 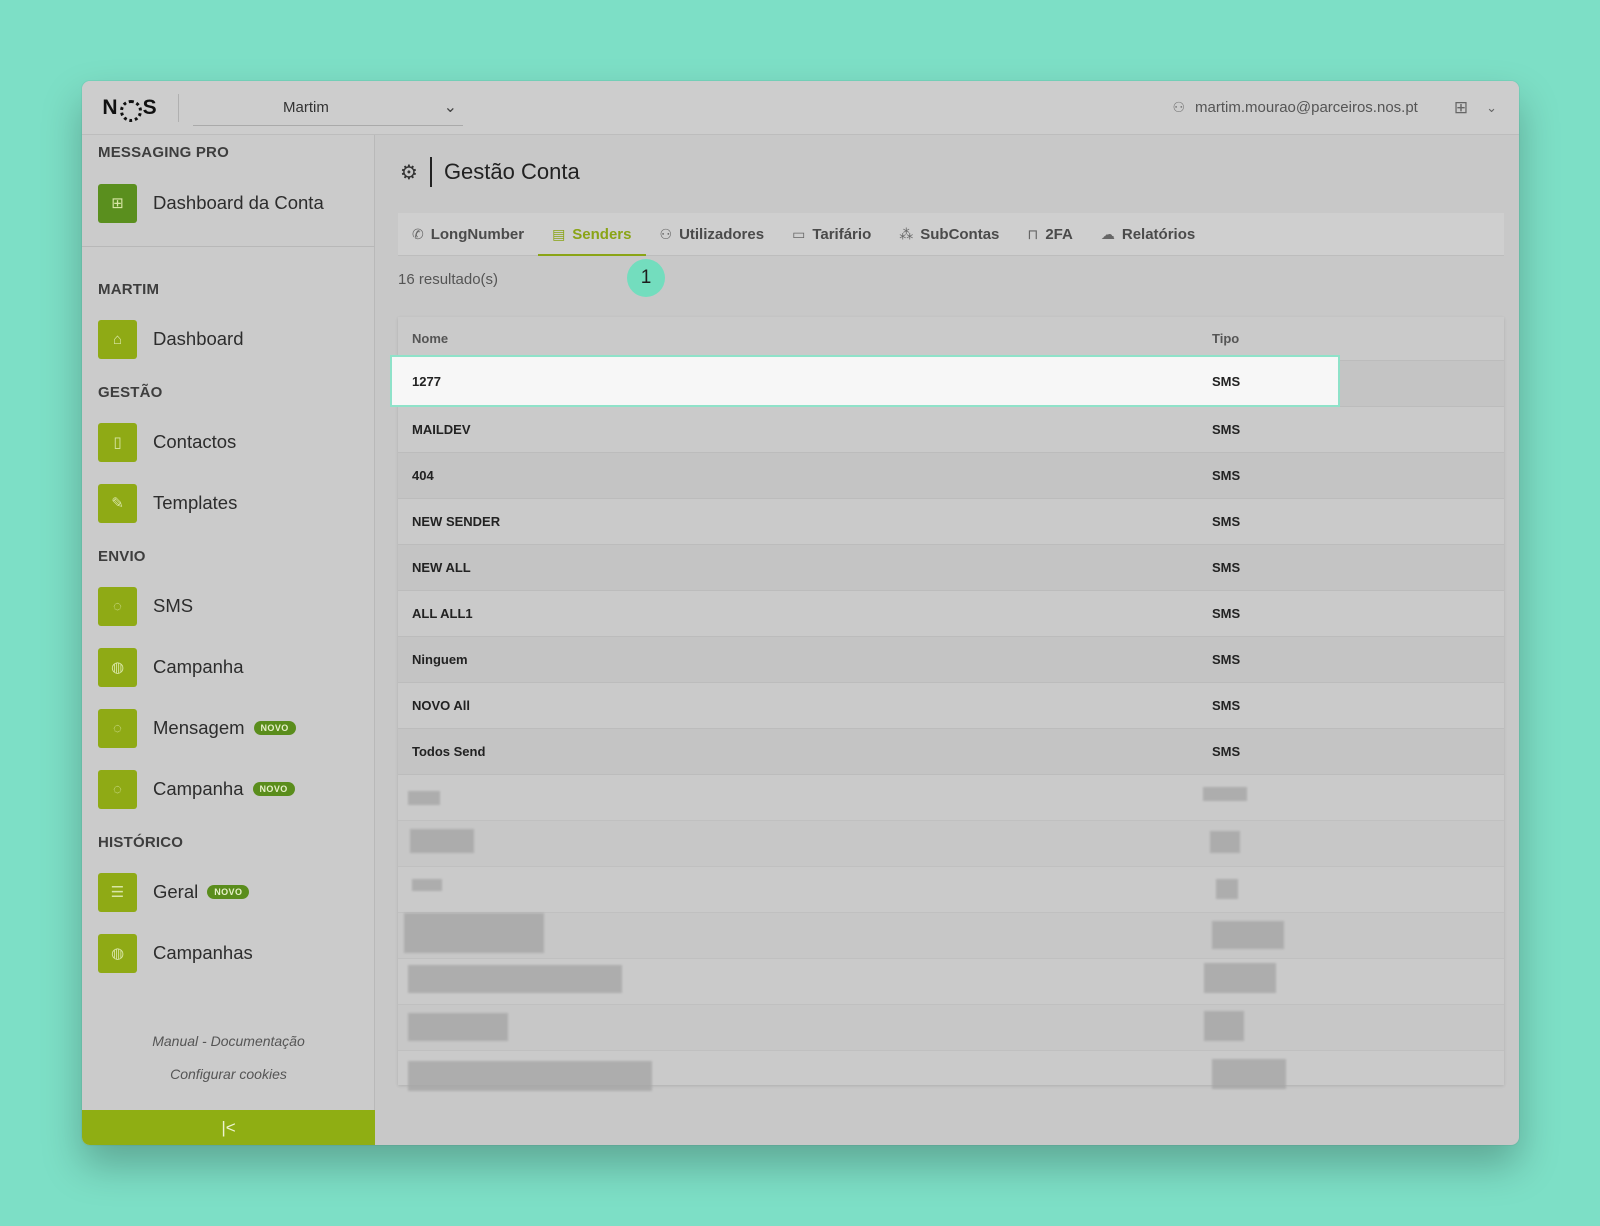 I want to click on tab-utilizadores: ⚇ Utilizadores, so click(x=712, y=234).